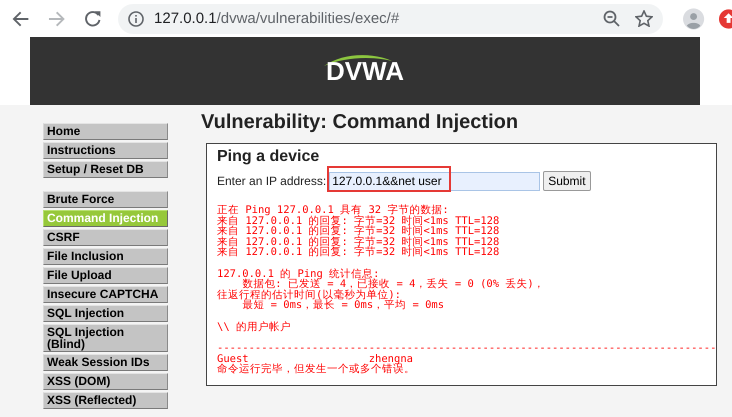  I want to click on address-bar: 127.0.0.1/dvwa/vulnerabilities/exec/#, so click(391, 19).